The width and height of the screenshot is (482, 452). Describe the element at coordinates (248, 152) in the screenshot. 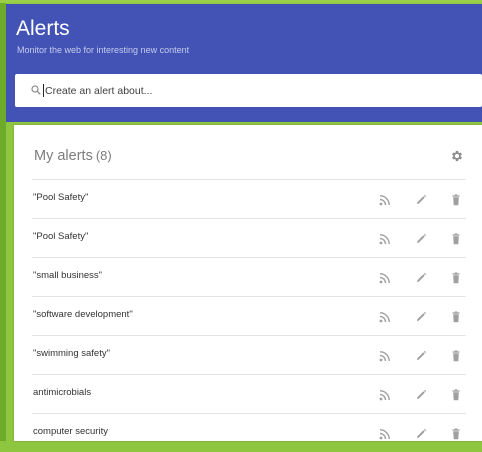

I see `card-header: My alerts (8)` at that location.